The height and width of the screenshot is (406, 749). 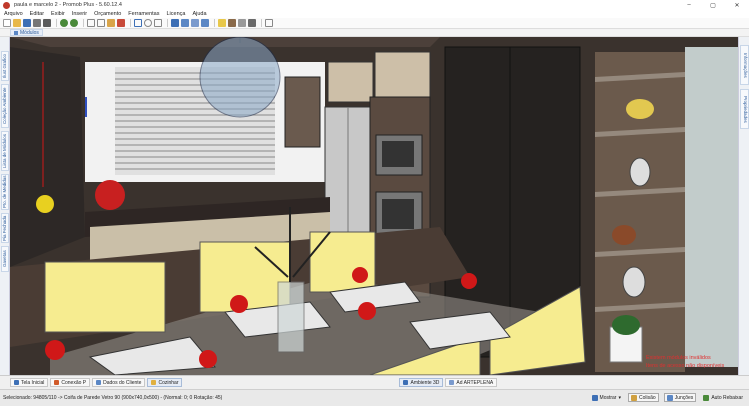 I want to click on copy-icon, so click(x=101, y=23).